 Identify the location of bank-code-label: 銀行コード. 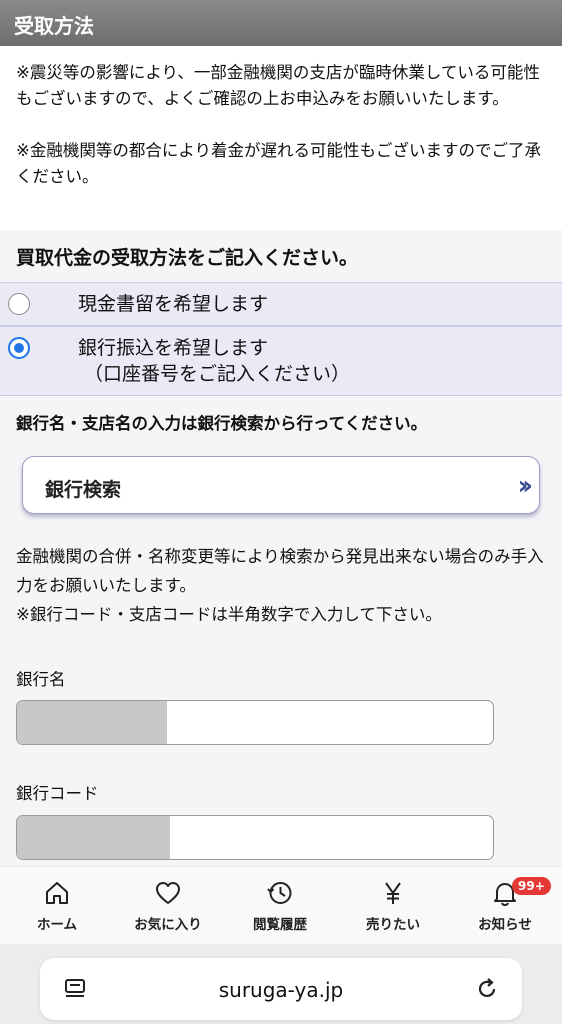
(57, 793).